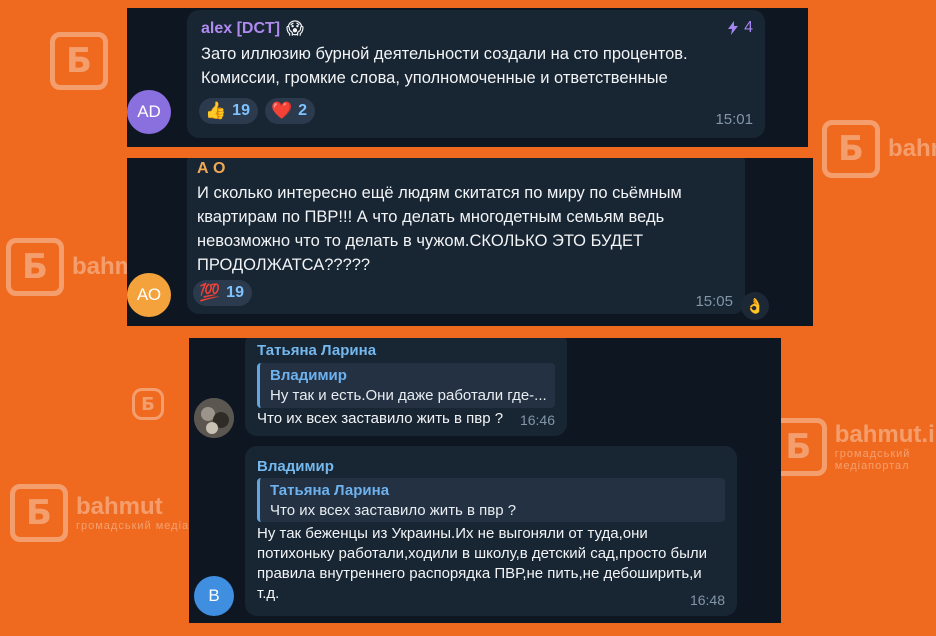 Image resolution: width=936 pixels, height=636 pixels. What do you see at coordinates (149, 295) in the screenshot?
I see `avatar: АО` at bounding box center [149, 295].